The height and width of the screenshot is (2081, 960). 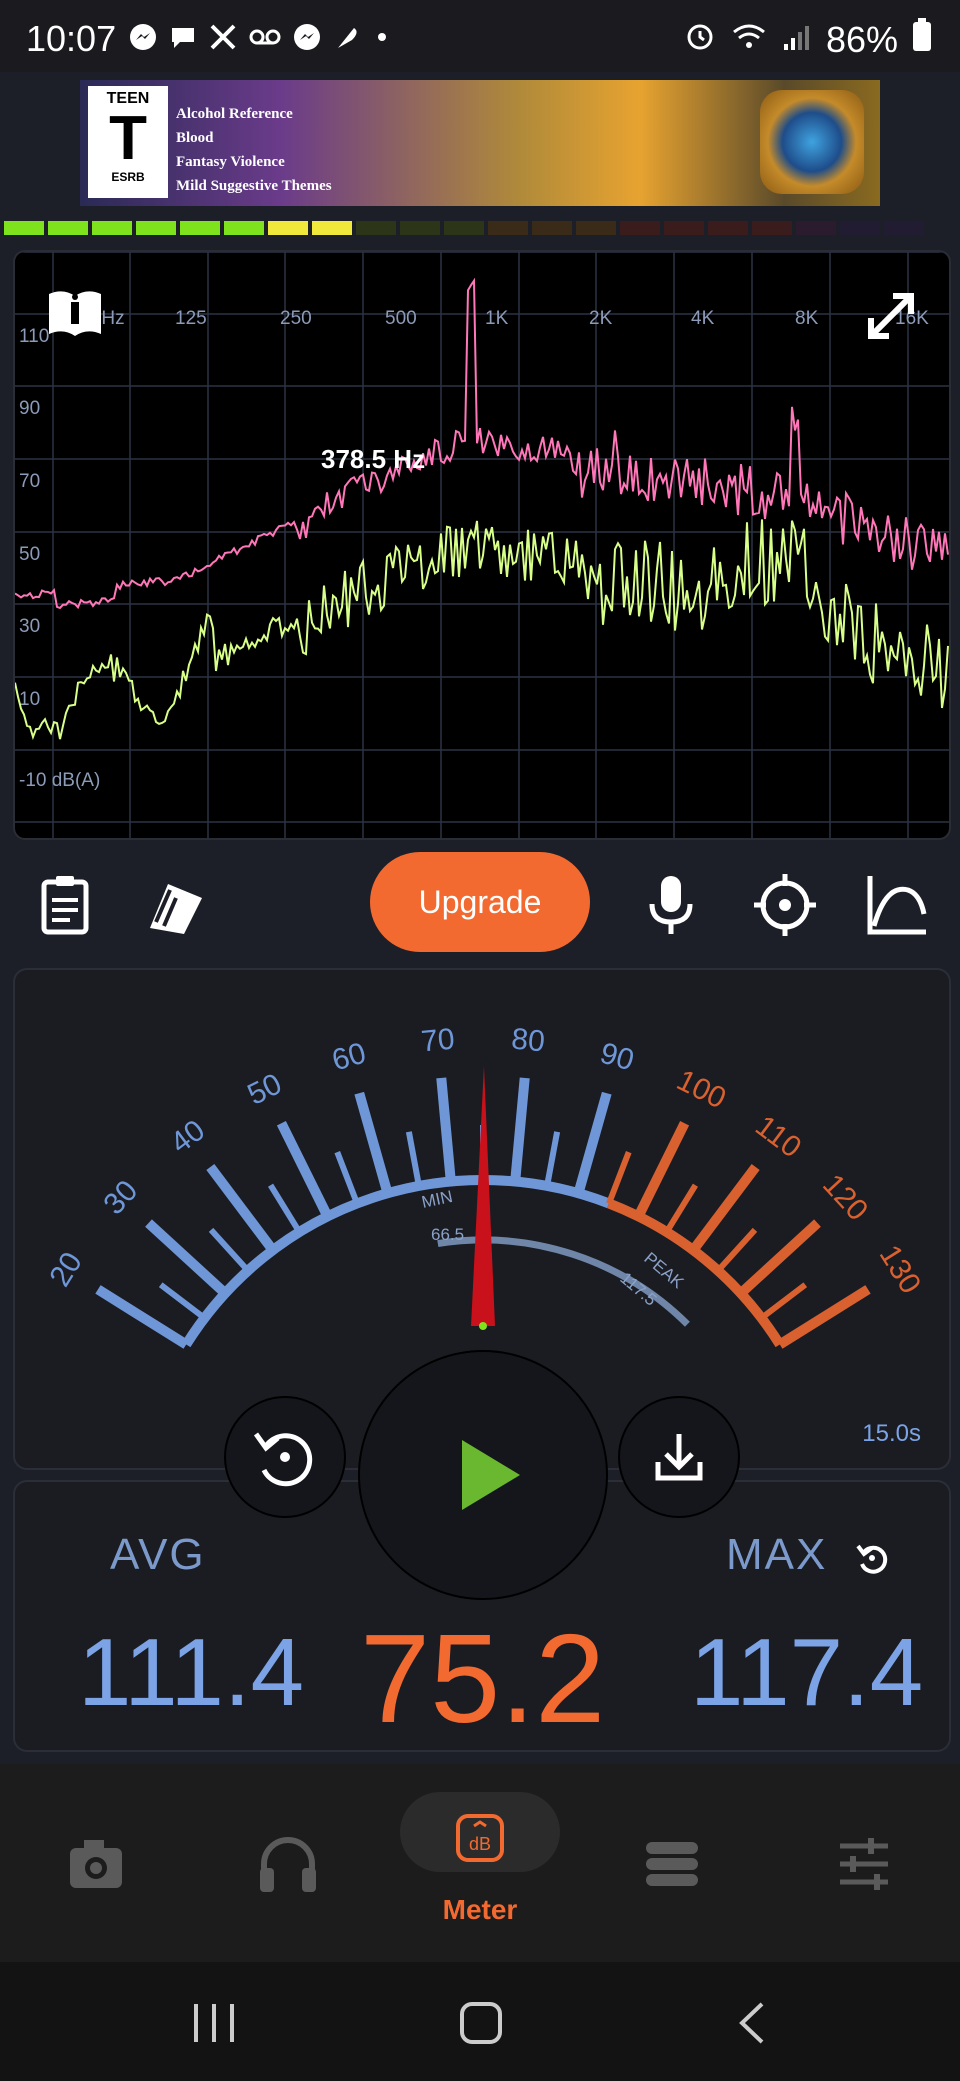 I want to click on gauge-scale-label: 40, so click(x=188, y=1137).